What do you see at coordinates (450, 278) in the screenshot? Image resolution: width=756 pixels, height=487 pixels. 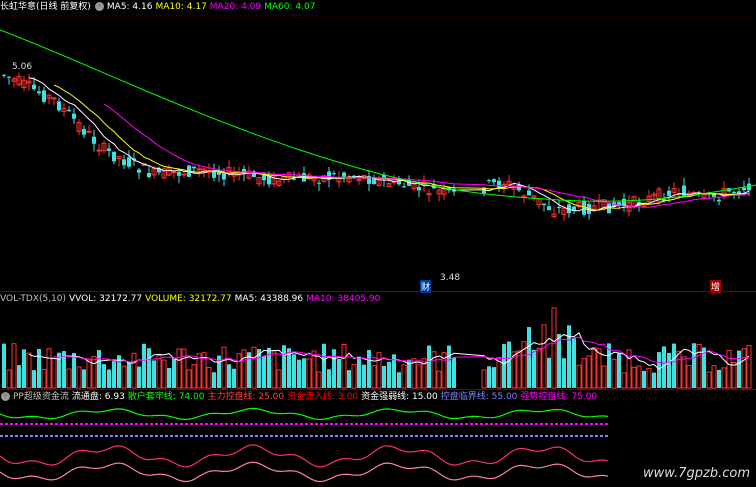 I see `price-low-label: 3.48` at bounding box center [450, 278].